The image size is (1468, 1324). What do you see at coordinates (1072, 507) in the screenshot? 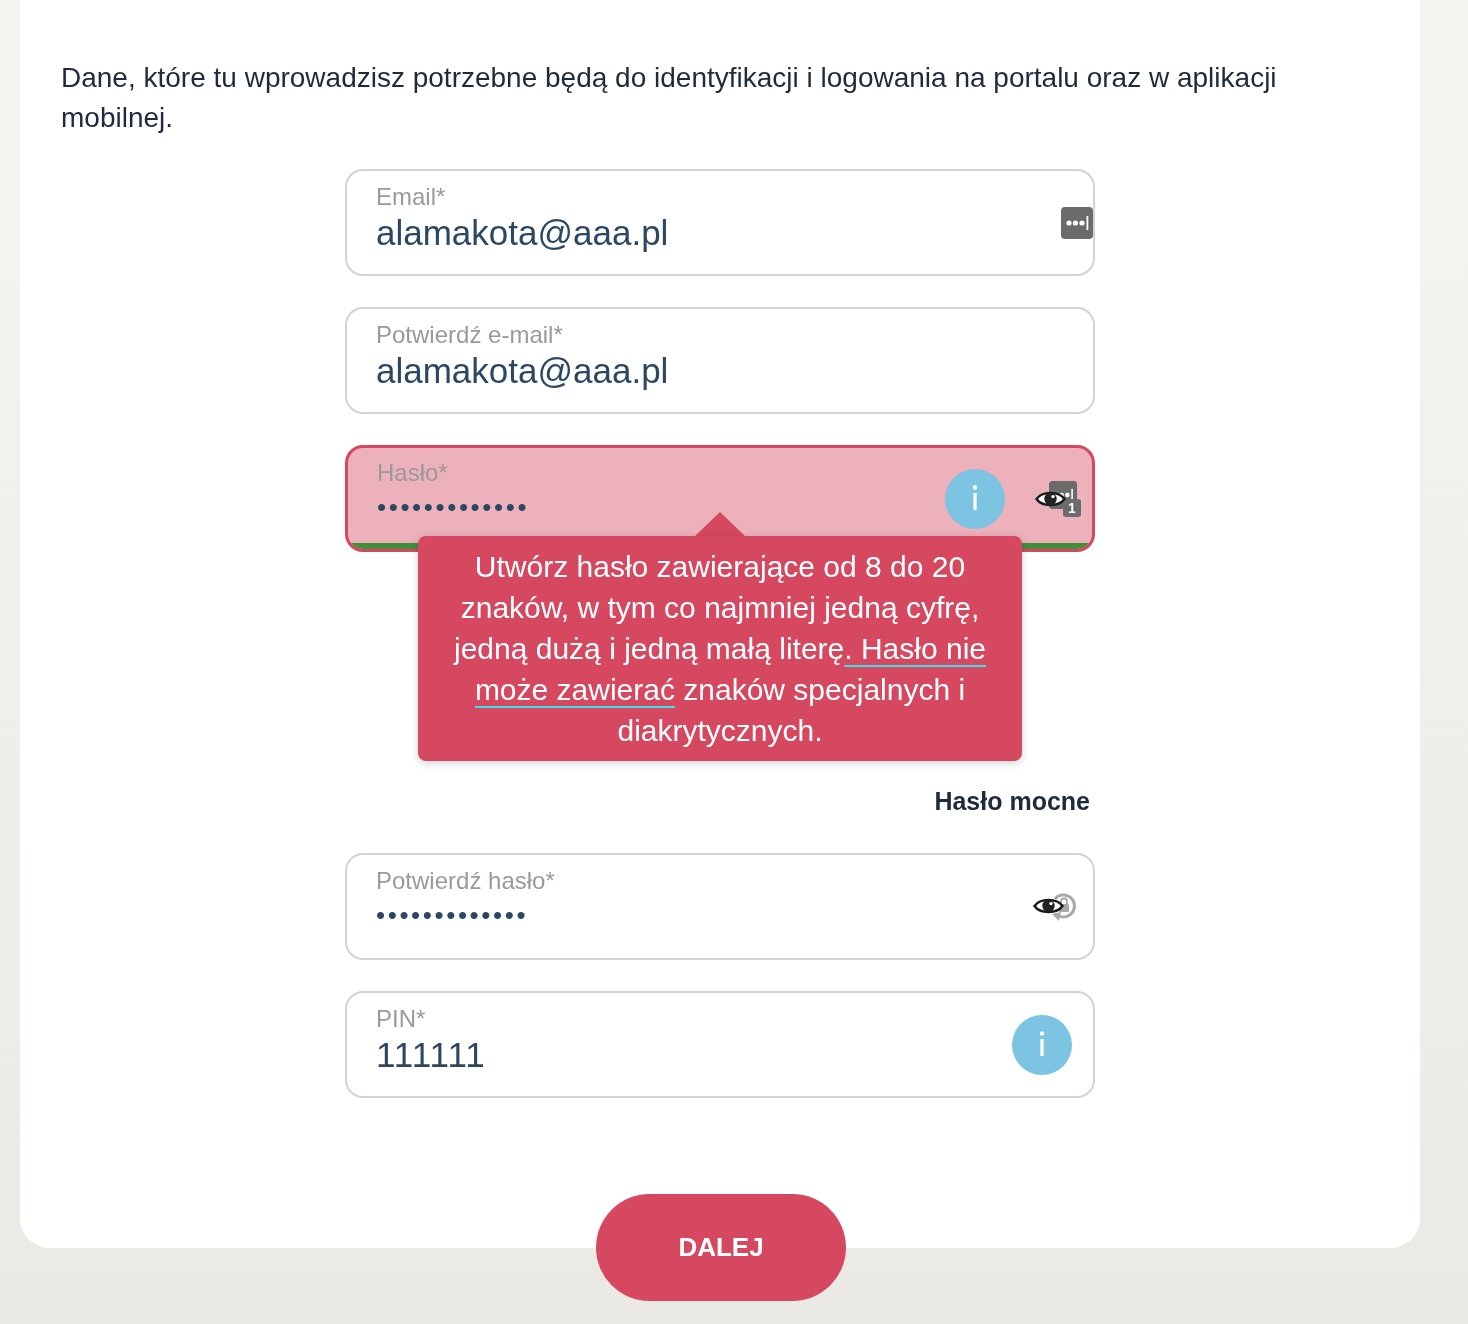
I see `count-badge: 1` at bounding box center [1072, 507].